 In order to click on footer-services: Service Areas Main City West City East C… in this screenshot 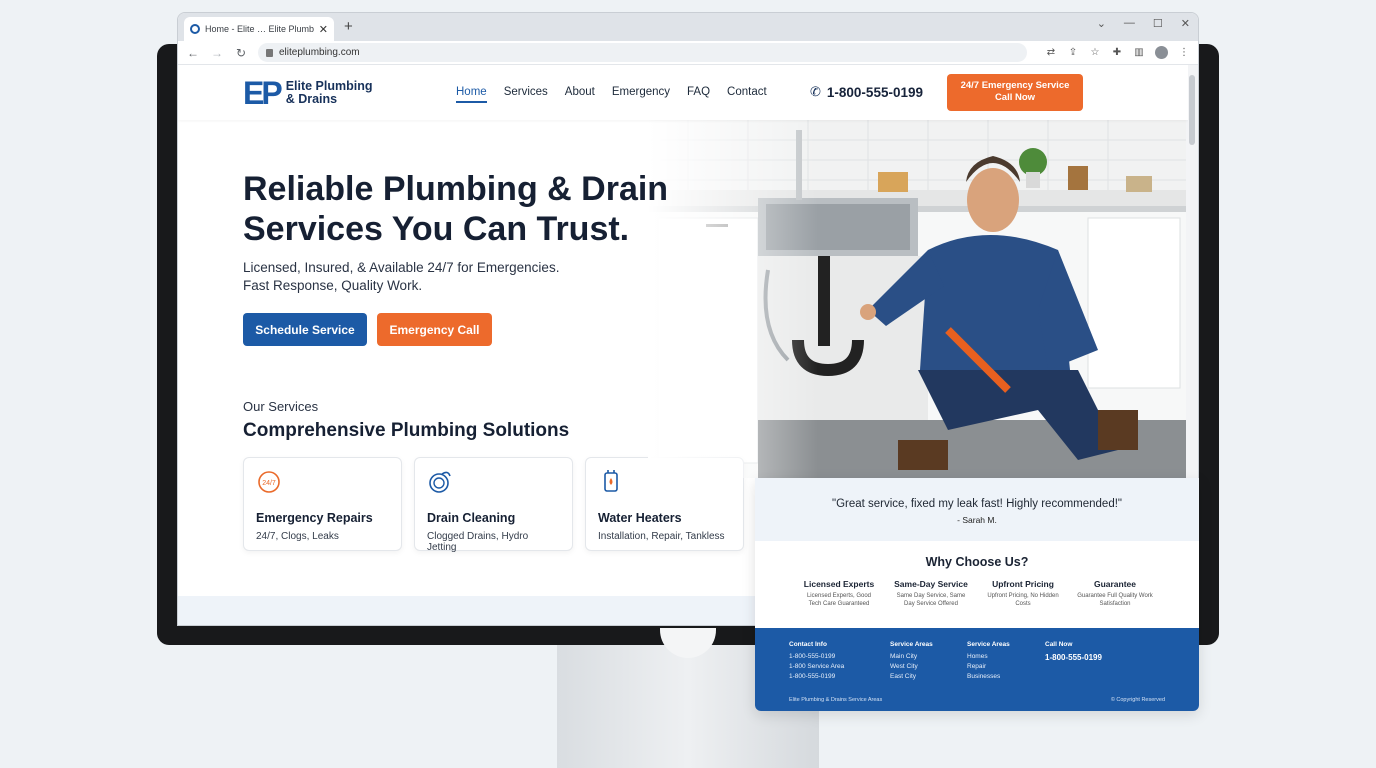, I will do `click(911, 660)`.